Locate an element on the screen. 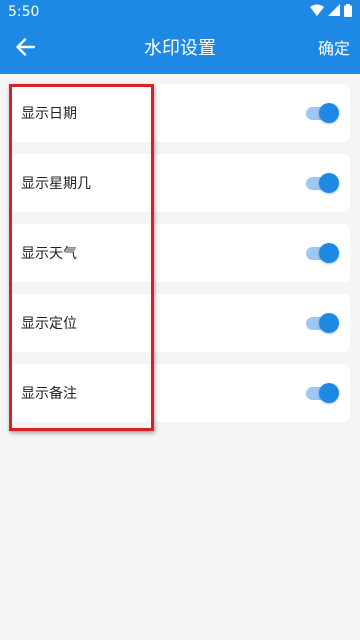 The height and width of the screenshot is (640, 360). setting-label: 显示星期几 is located at coordinates (56, 184).